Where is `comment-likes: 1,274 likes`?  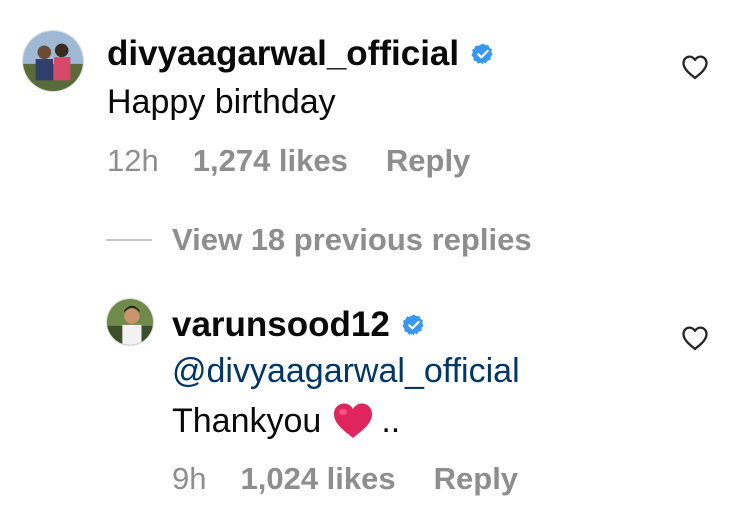
comment-likes: 1,274 likes is located at coordinates (270, 160).